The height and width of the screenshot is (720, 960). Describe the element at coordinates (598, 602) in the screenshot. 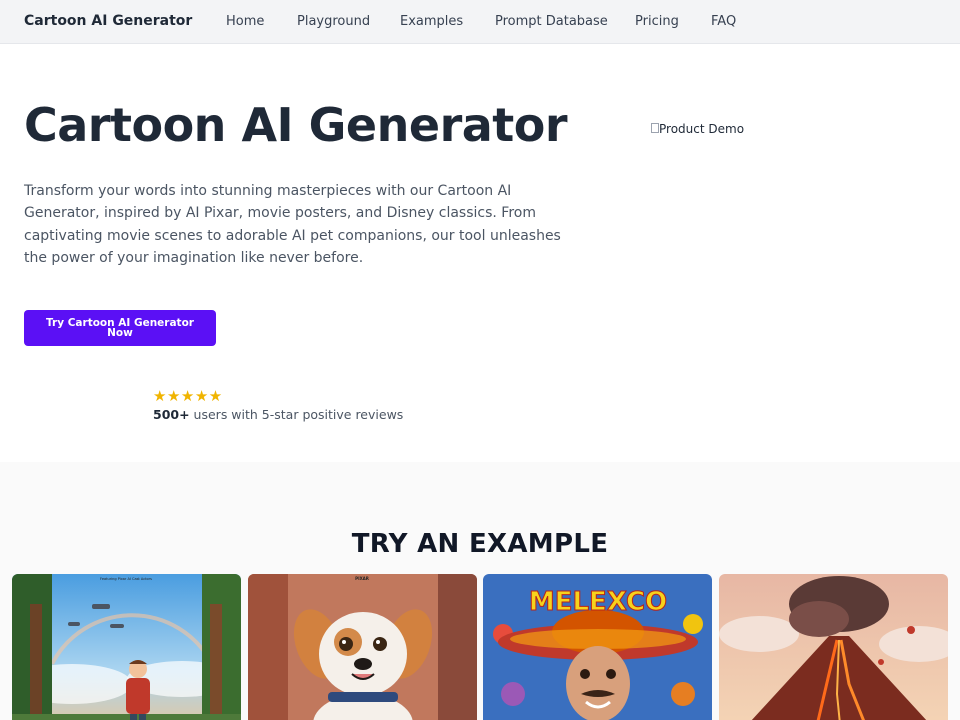

I see `card-3-caption: MELEXCO` at that location.